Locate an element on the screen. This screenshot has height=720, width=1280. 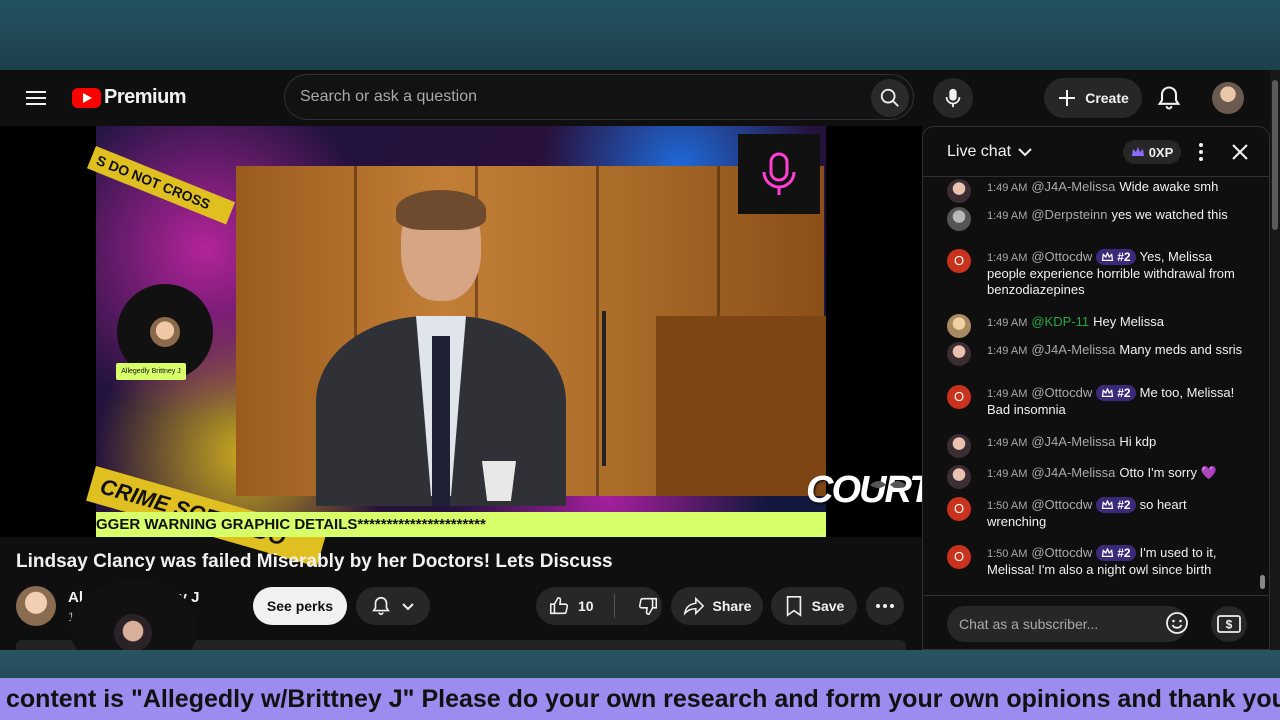
see-perks-button: See perks is located at coordinates (300, 606).